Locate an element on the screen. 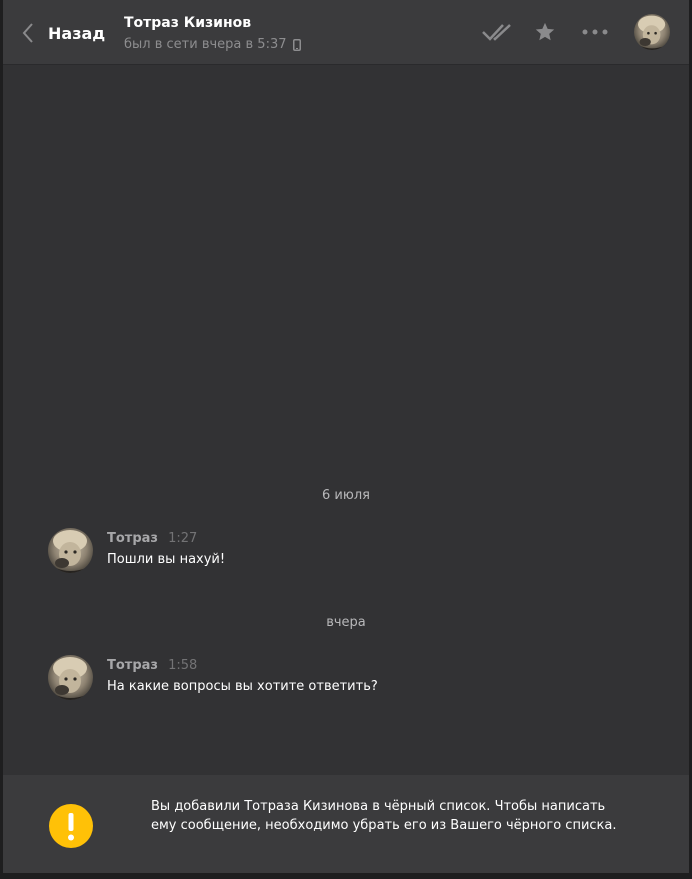  more-button is located at coordinates (595, 32).